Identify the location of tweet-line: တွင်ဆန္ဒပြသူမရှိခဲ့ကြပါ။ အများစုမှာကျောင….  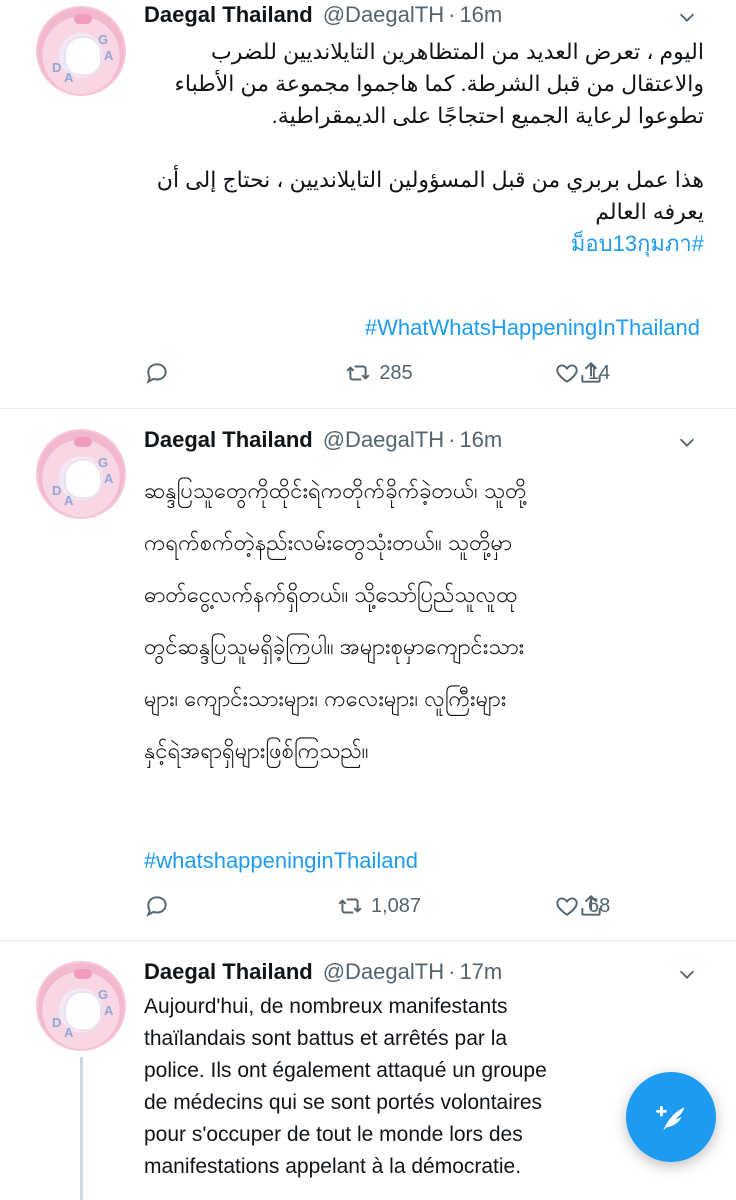
(334, 646).